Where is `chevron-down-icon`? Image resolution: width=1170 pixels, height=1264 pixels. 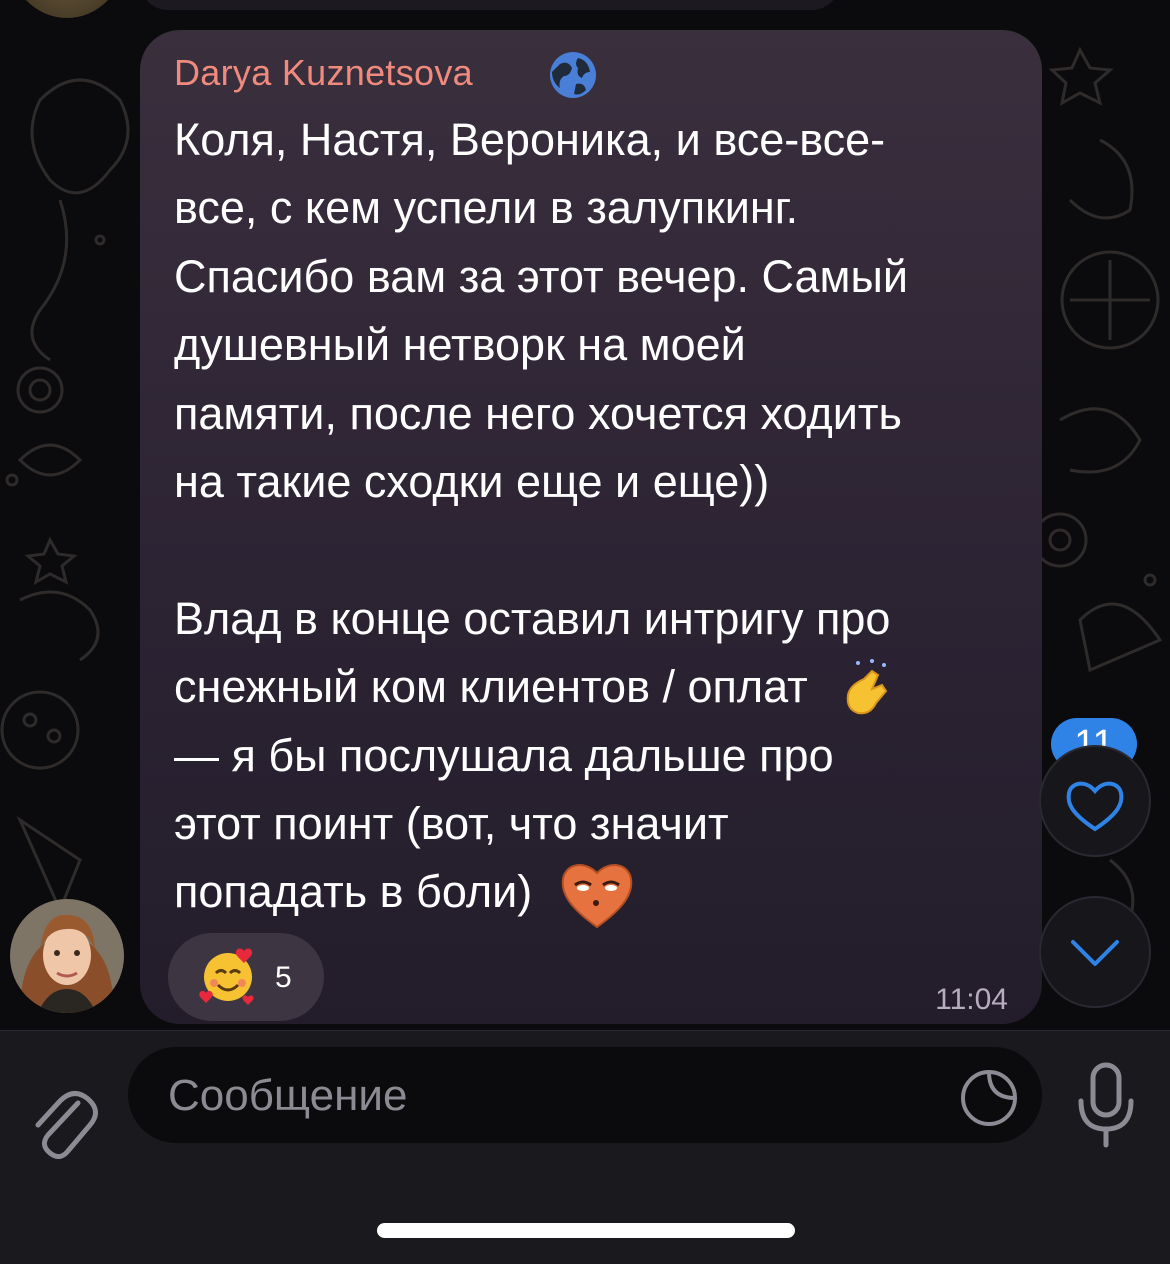 chevron-down-icon is located at coordinates (1095, 953).